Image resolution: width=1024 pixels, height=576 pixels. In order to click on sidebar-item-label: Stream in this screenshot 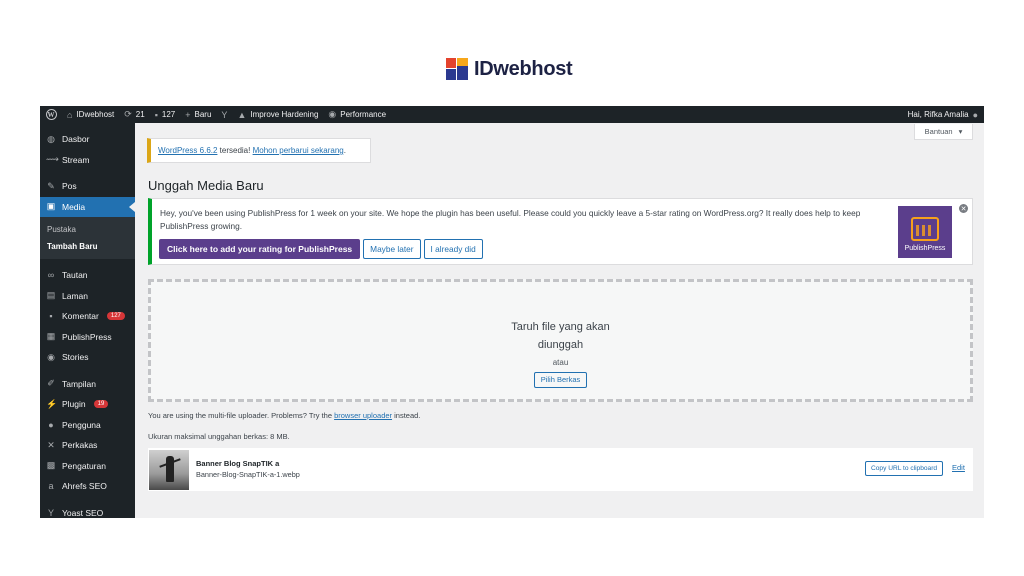, I will do `click(76, 159)`.